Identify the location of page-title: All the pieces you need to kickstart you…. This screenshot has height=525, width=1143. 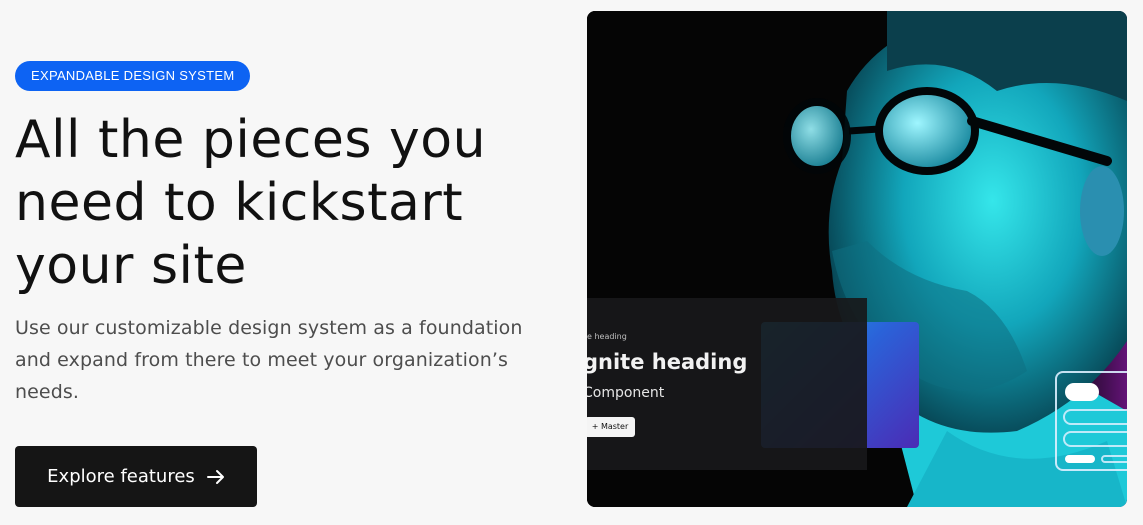
(251, 203).